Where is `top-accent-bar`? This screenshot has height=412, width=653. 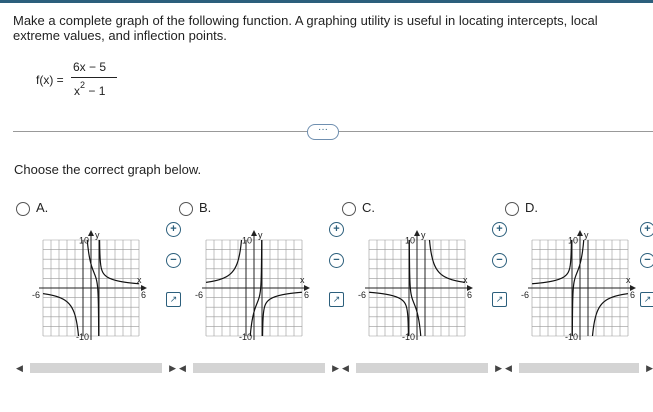 top-accent-bar is located at coordinates (326, 1).